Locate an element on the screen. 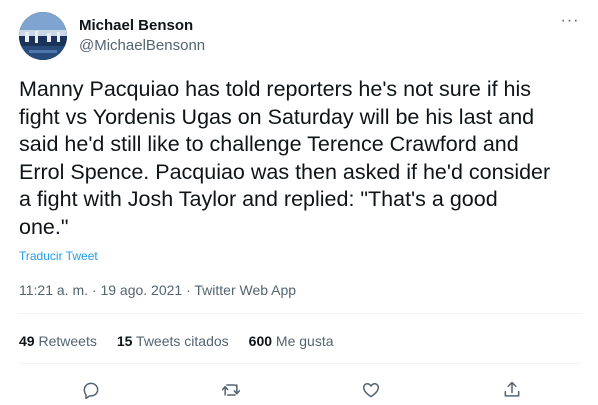 The image size is (598, 405). quote-tweets-label: Tweets citados is located at coordinates (182, 341).